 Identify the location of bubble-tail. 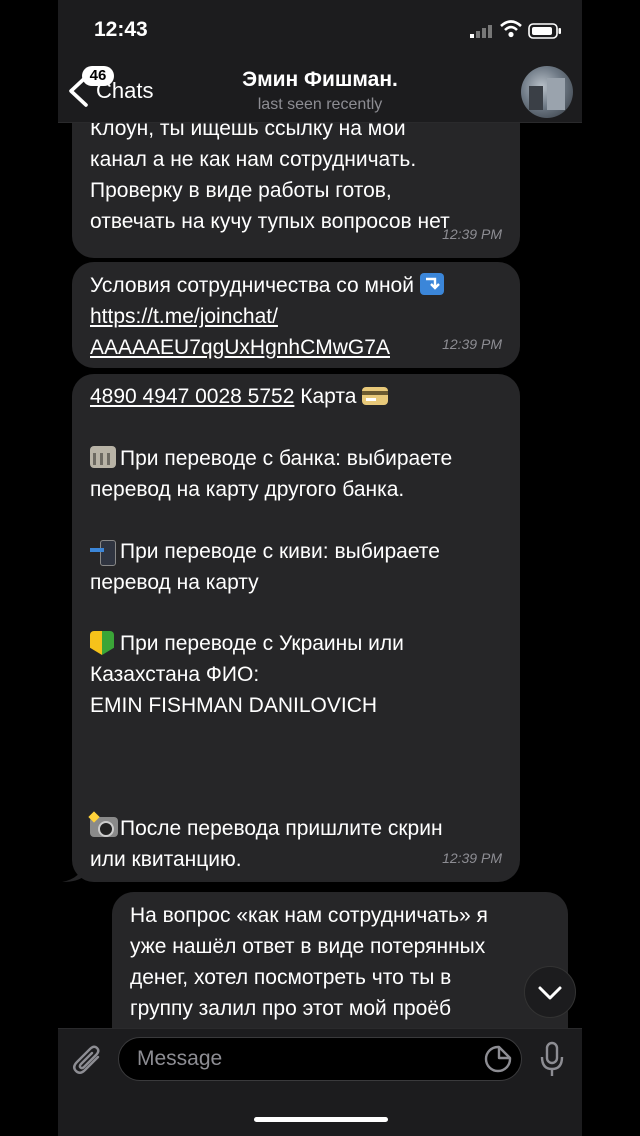
(73, 872).